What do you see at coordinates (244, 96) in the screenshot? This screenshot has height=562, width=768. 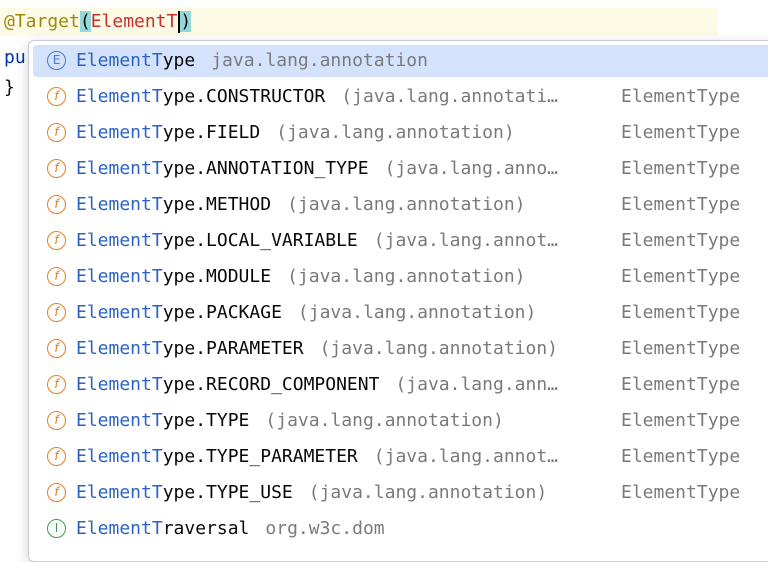 I see `completion-item-name: ype.CONSTRUCTOR` at bounding box center [244, 96].